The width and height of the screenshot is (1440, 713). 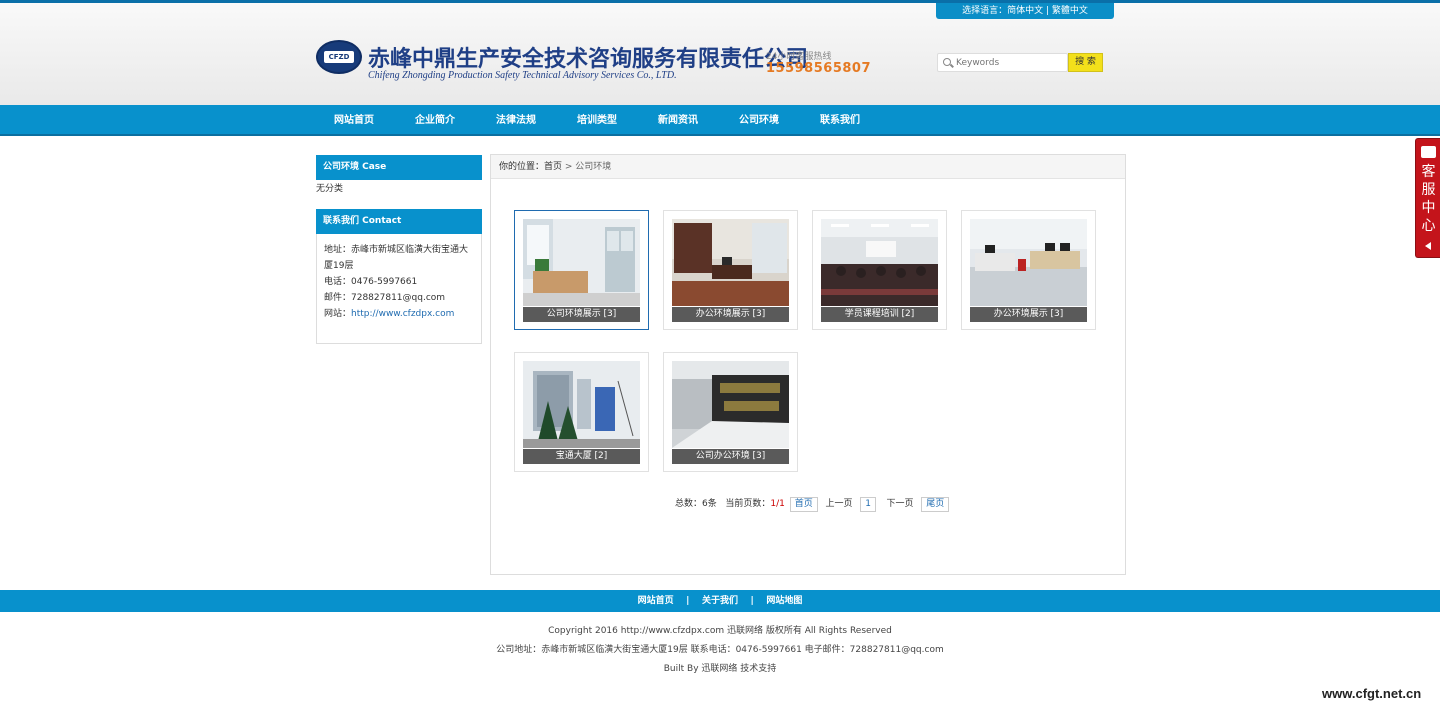 I want to click on search-input, so click(x=1010, y=63).